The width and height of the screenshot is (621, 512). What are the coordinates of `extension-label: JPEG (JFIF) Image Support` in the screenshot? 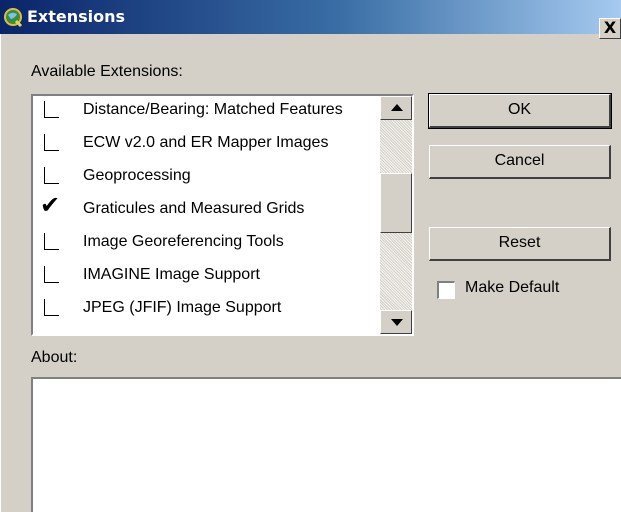 It's located at (182, 307).